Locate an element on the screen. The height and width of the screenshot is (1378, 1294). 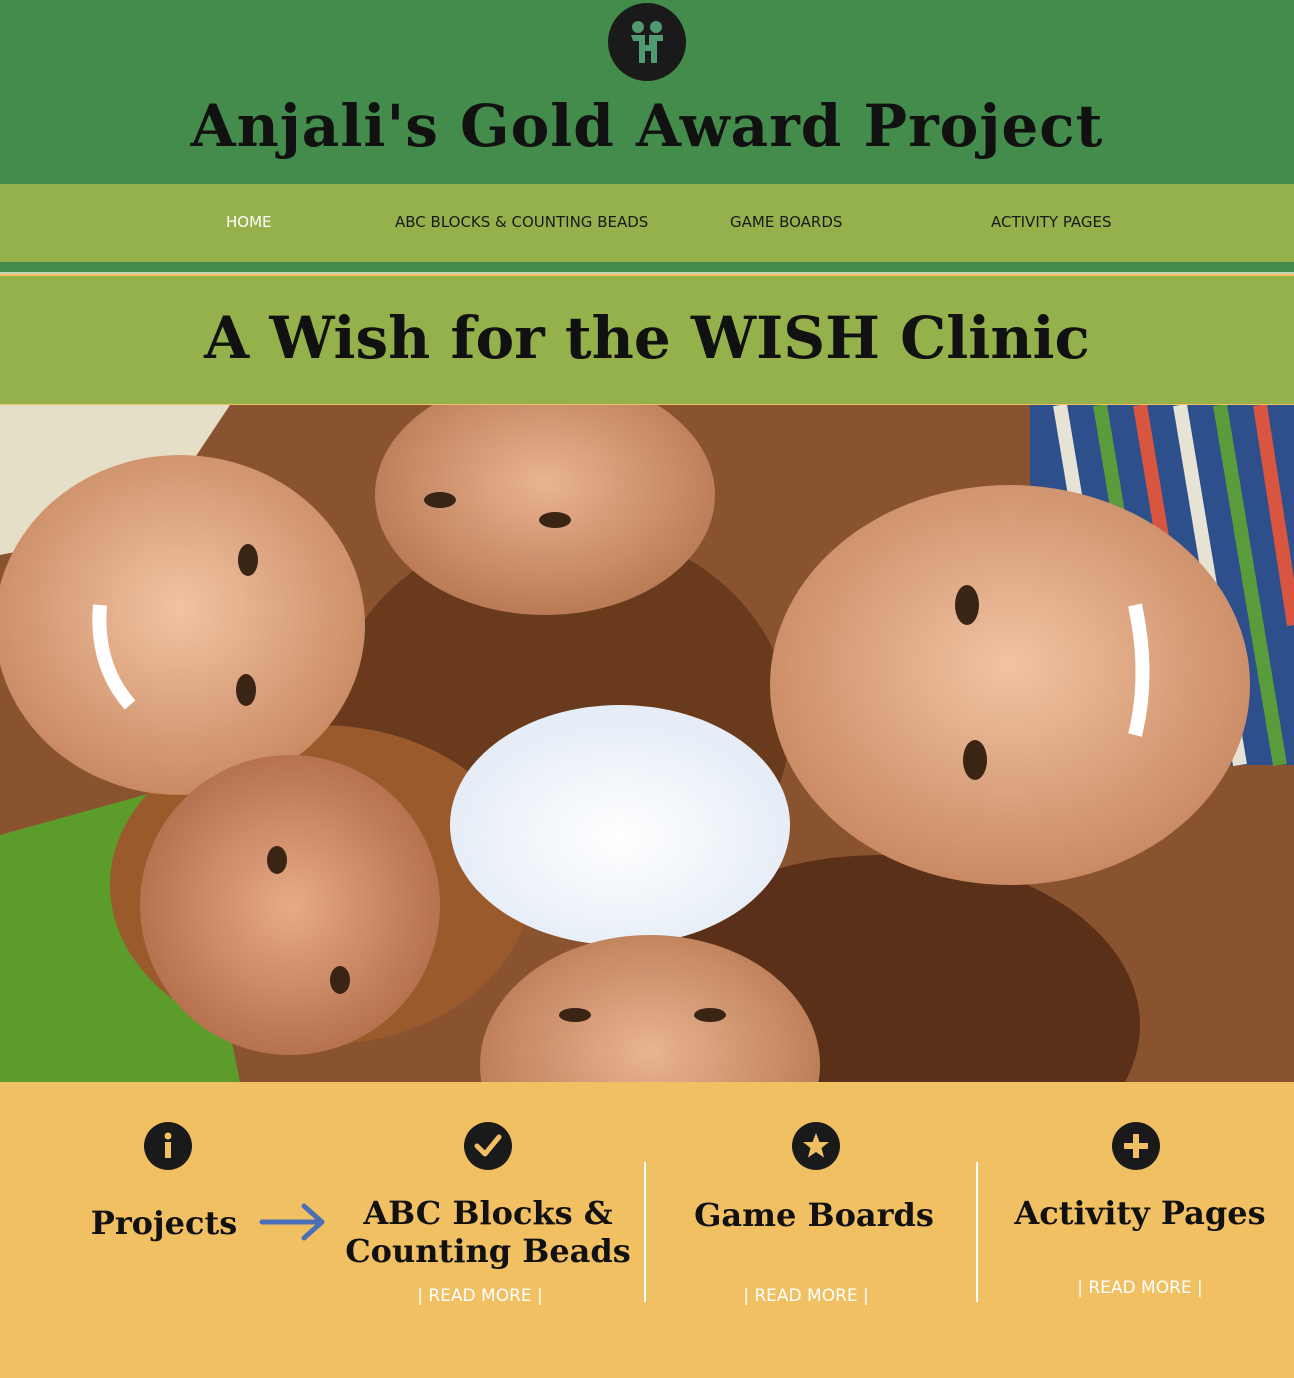
info-icon is located at coordinates (168, 1146).